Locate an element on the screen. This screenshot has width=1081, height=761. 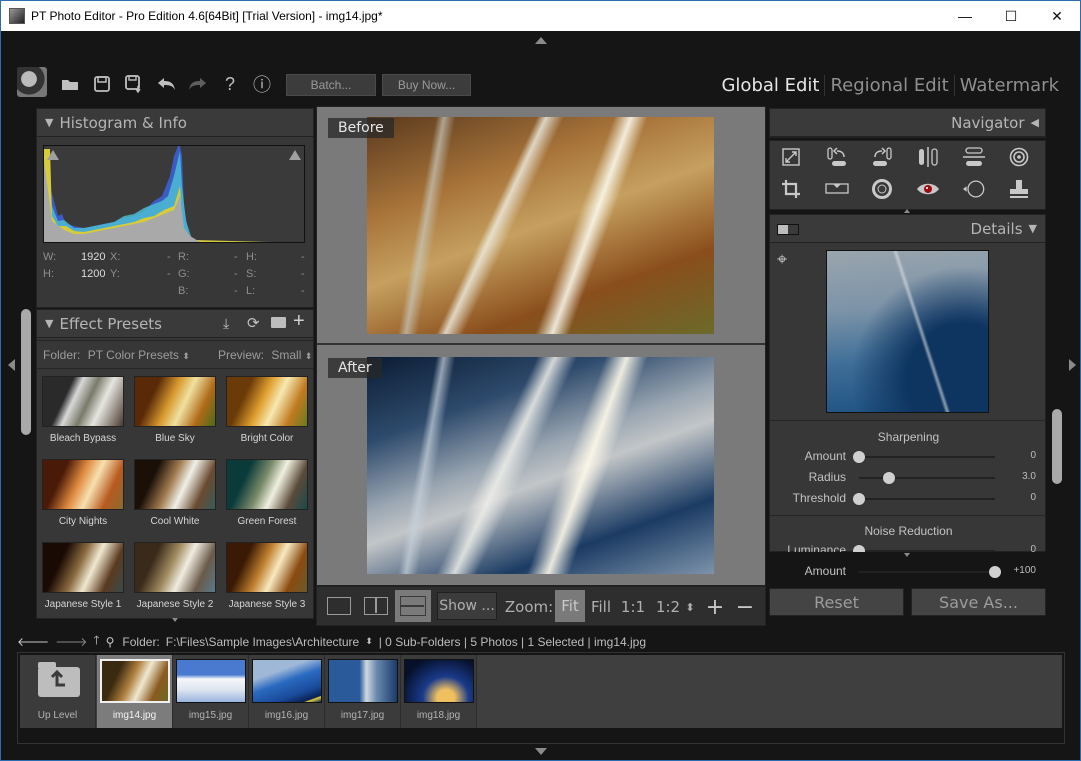
navigator-header: Navigator ◀ is located at coordinates (907, 123).